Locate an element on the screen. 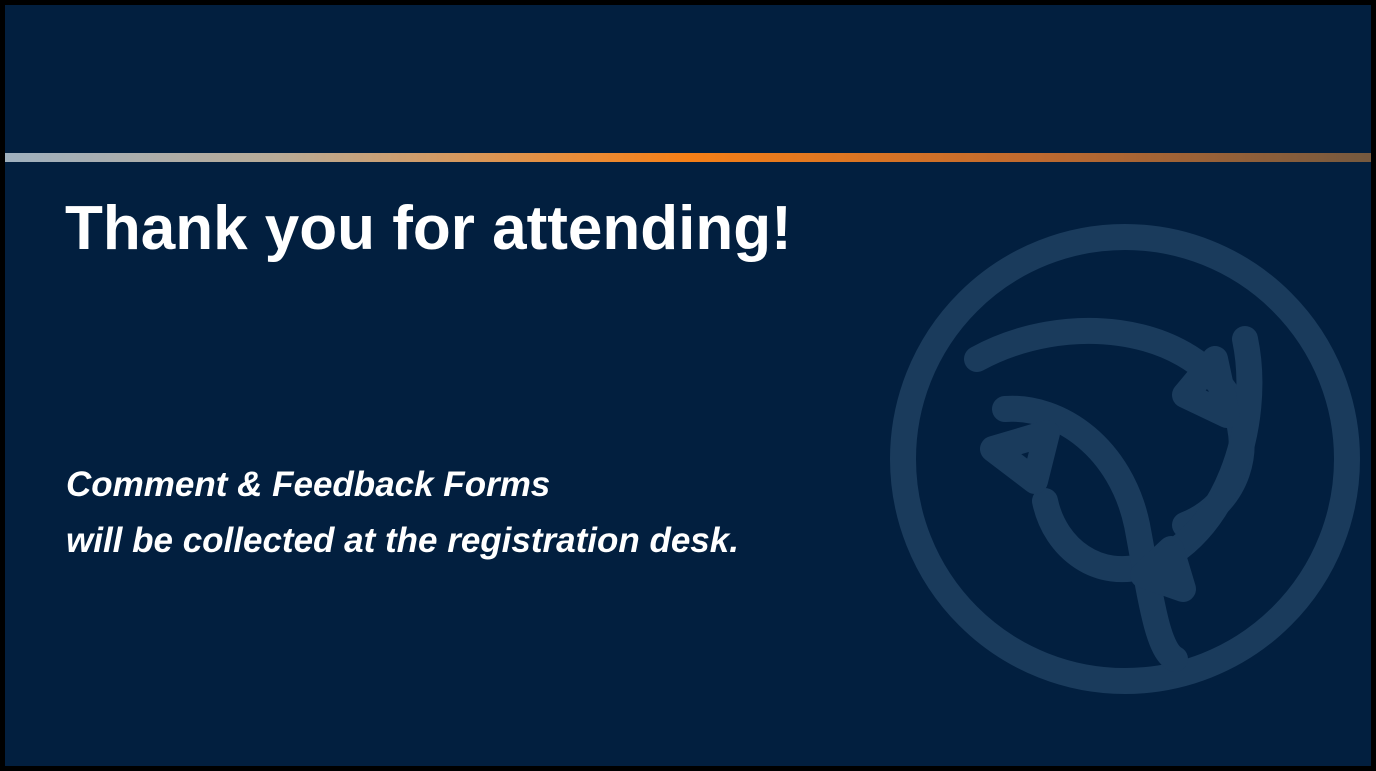  feedback-message-line-1: Comment & Feedback Forms is located at coordinates (308, 484).